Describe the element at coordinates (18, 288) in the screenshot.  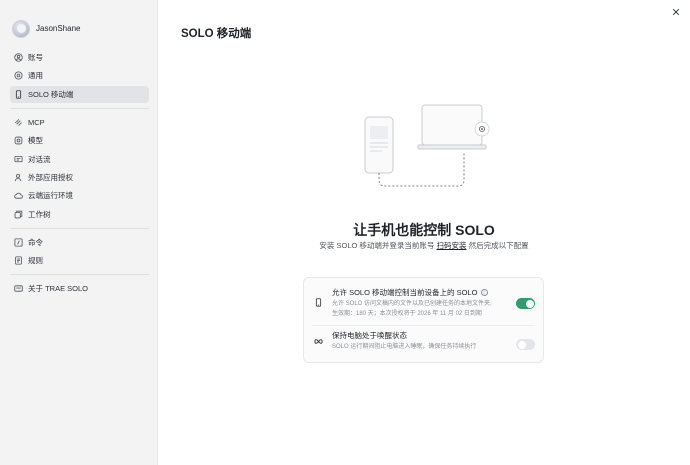
I see `about-icon` at that location.